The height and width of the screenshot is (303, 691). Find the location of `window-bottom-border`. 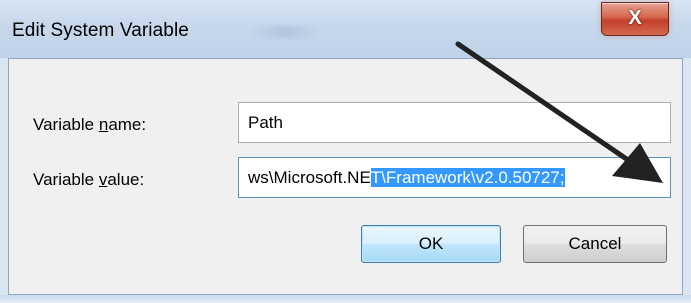

window-bottom-border is located at coordinates (345, 299).